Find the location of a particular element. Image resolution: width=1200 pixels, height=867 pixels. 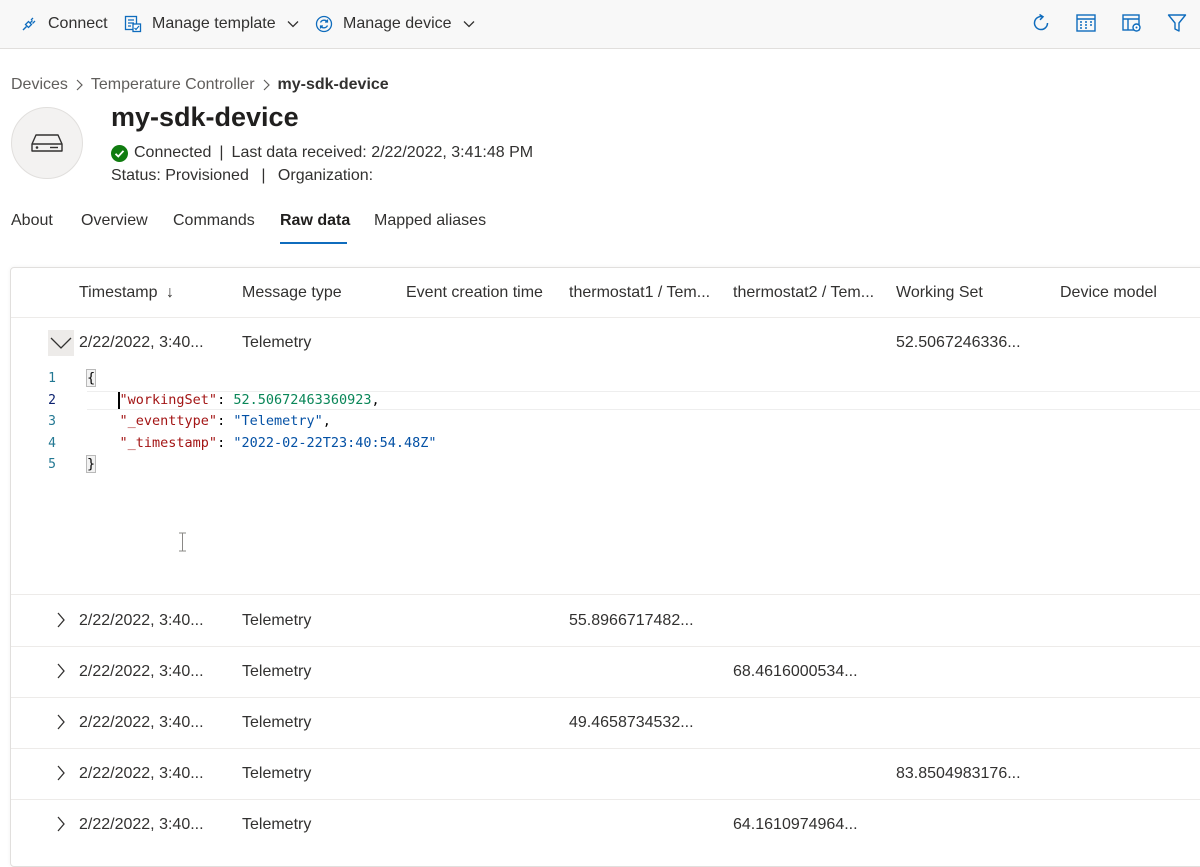

code-line: { is located at coordinates (91, 378).